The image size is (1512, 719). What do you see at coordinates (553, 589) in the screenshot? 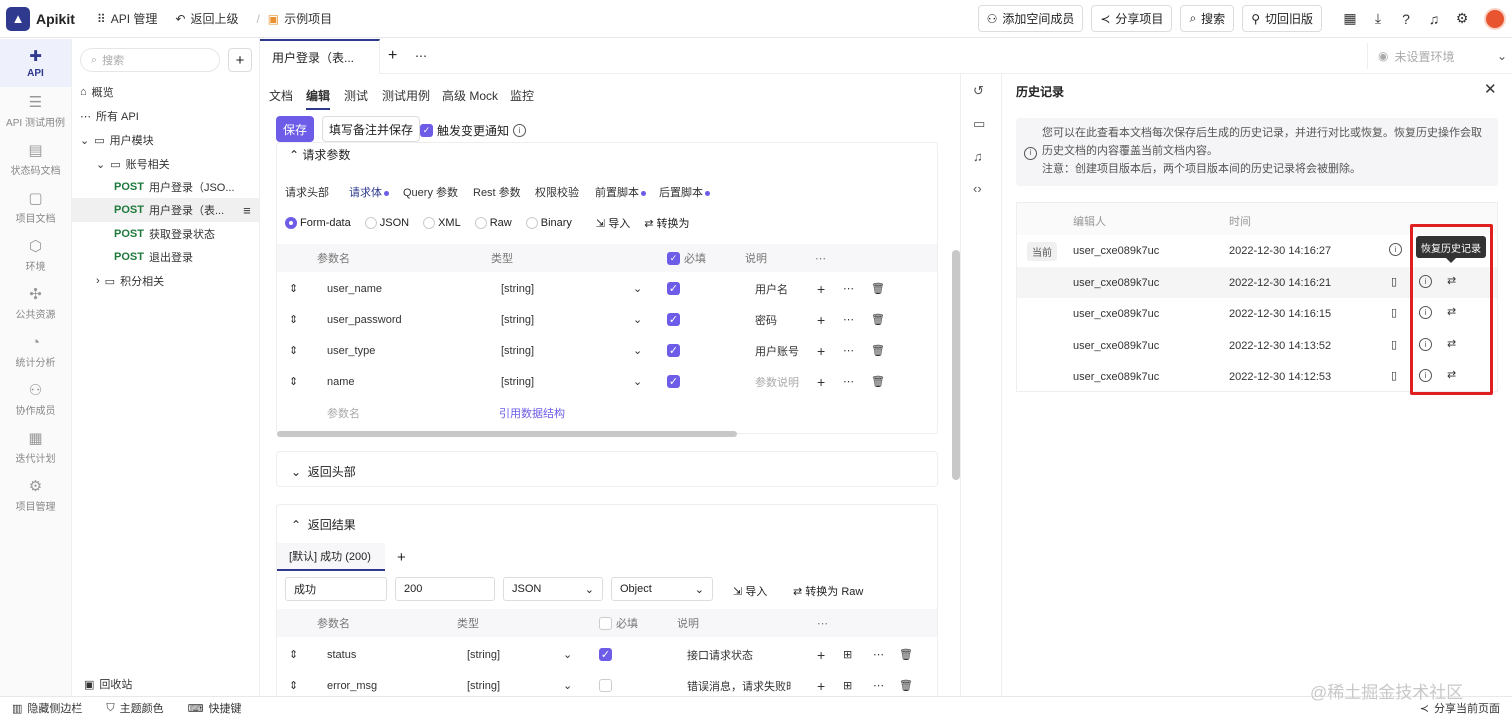
I see `response-format-select: JSON ⌄` at bounding box center [553, 589].